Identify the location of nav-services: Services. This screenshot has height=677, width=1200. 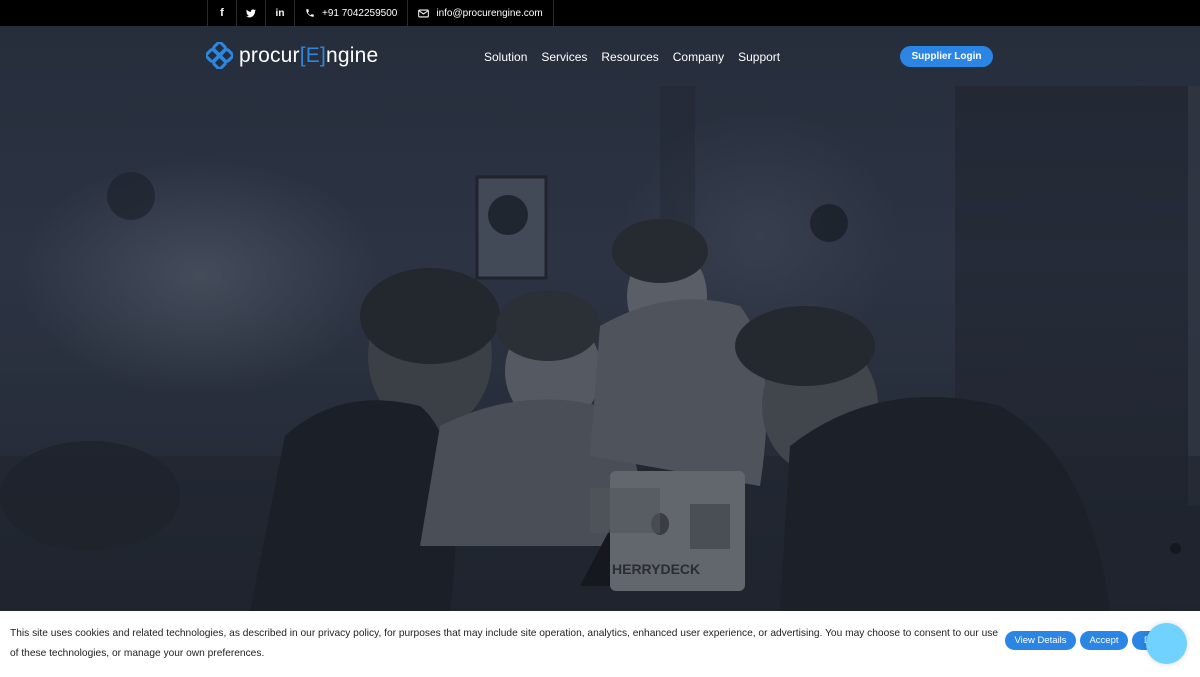
(564, 57).